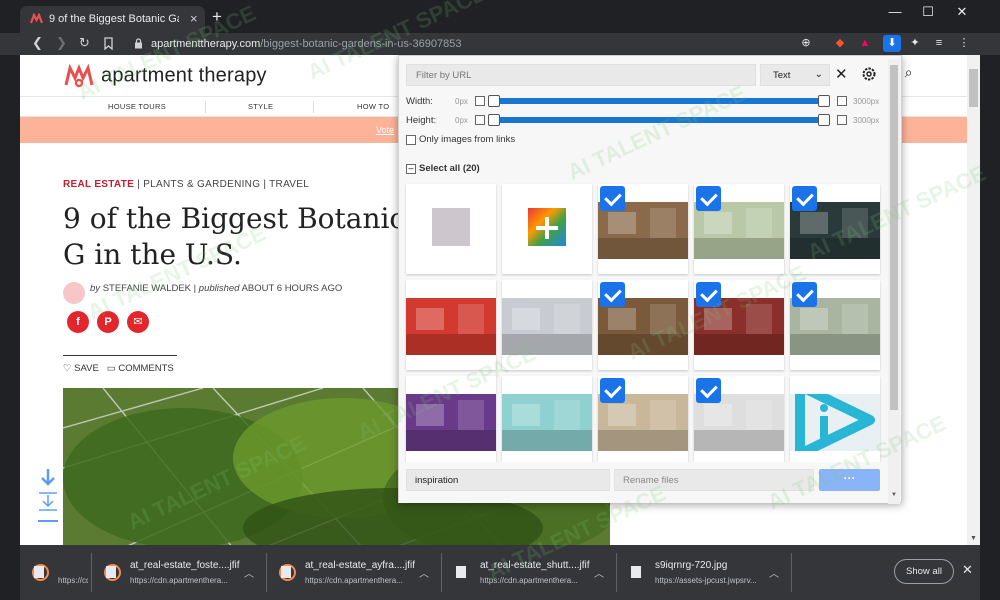 The width and height of the screenshot is (1000, 600). I want to click on download-item: https://cd, so click(56, 572).